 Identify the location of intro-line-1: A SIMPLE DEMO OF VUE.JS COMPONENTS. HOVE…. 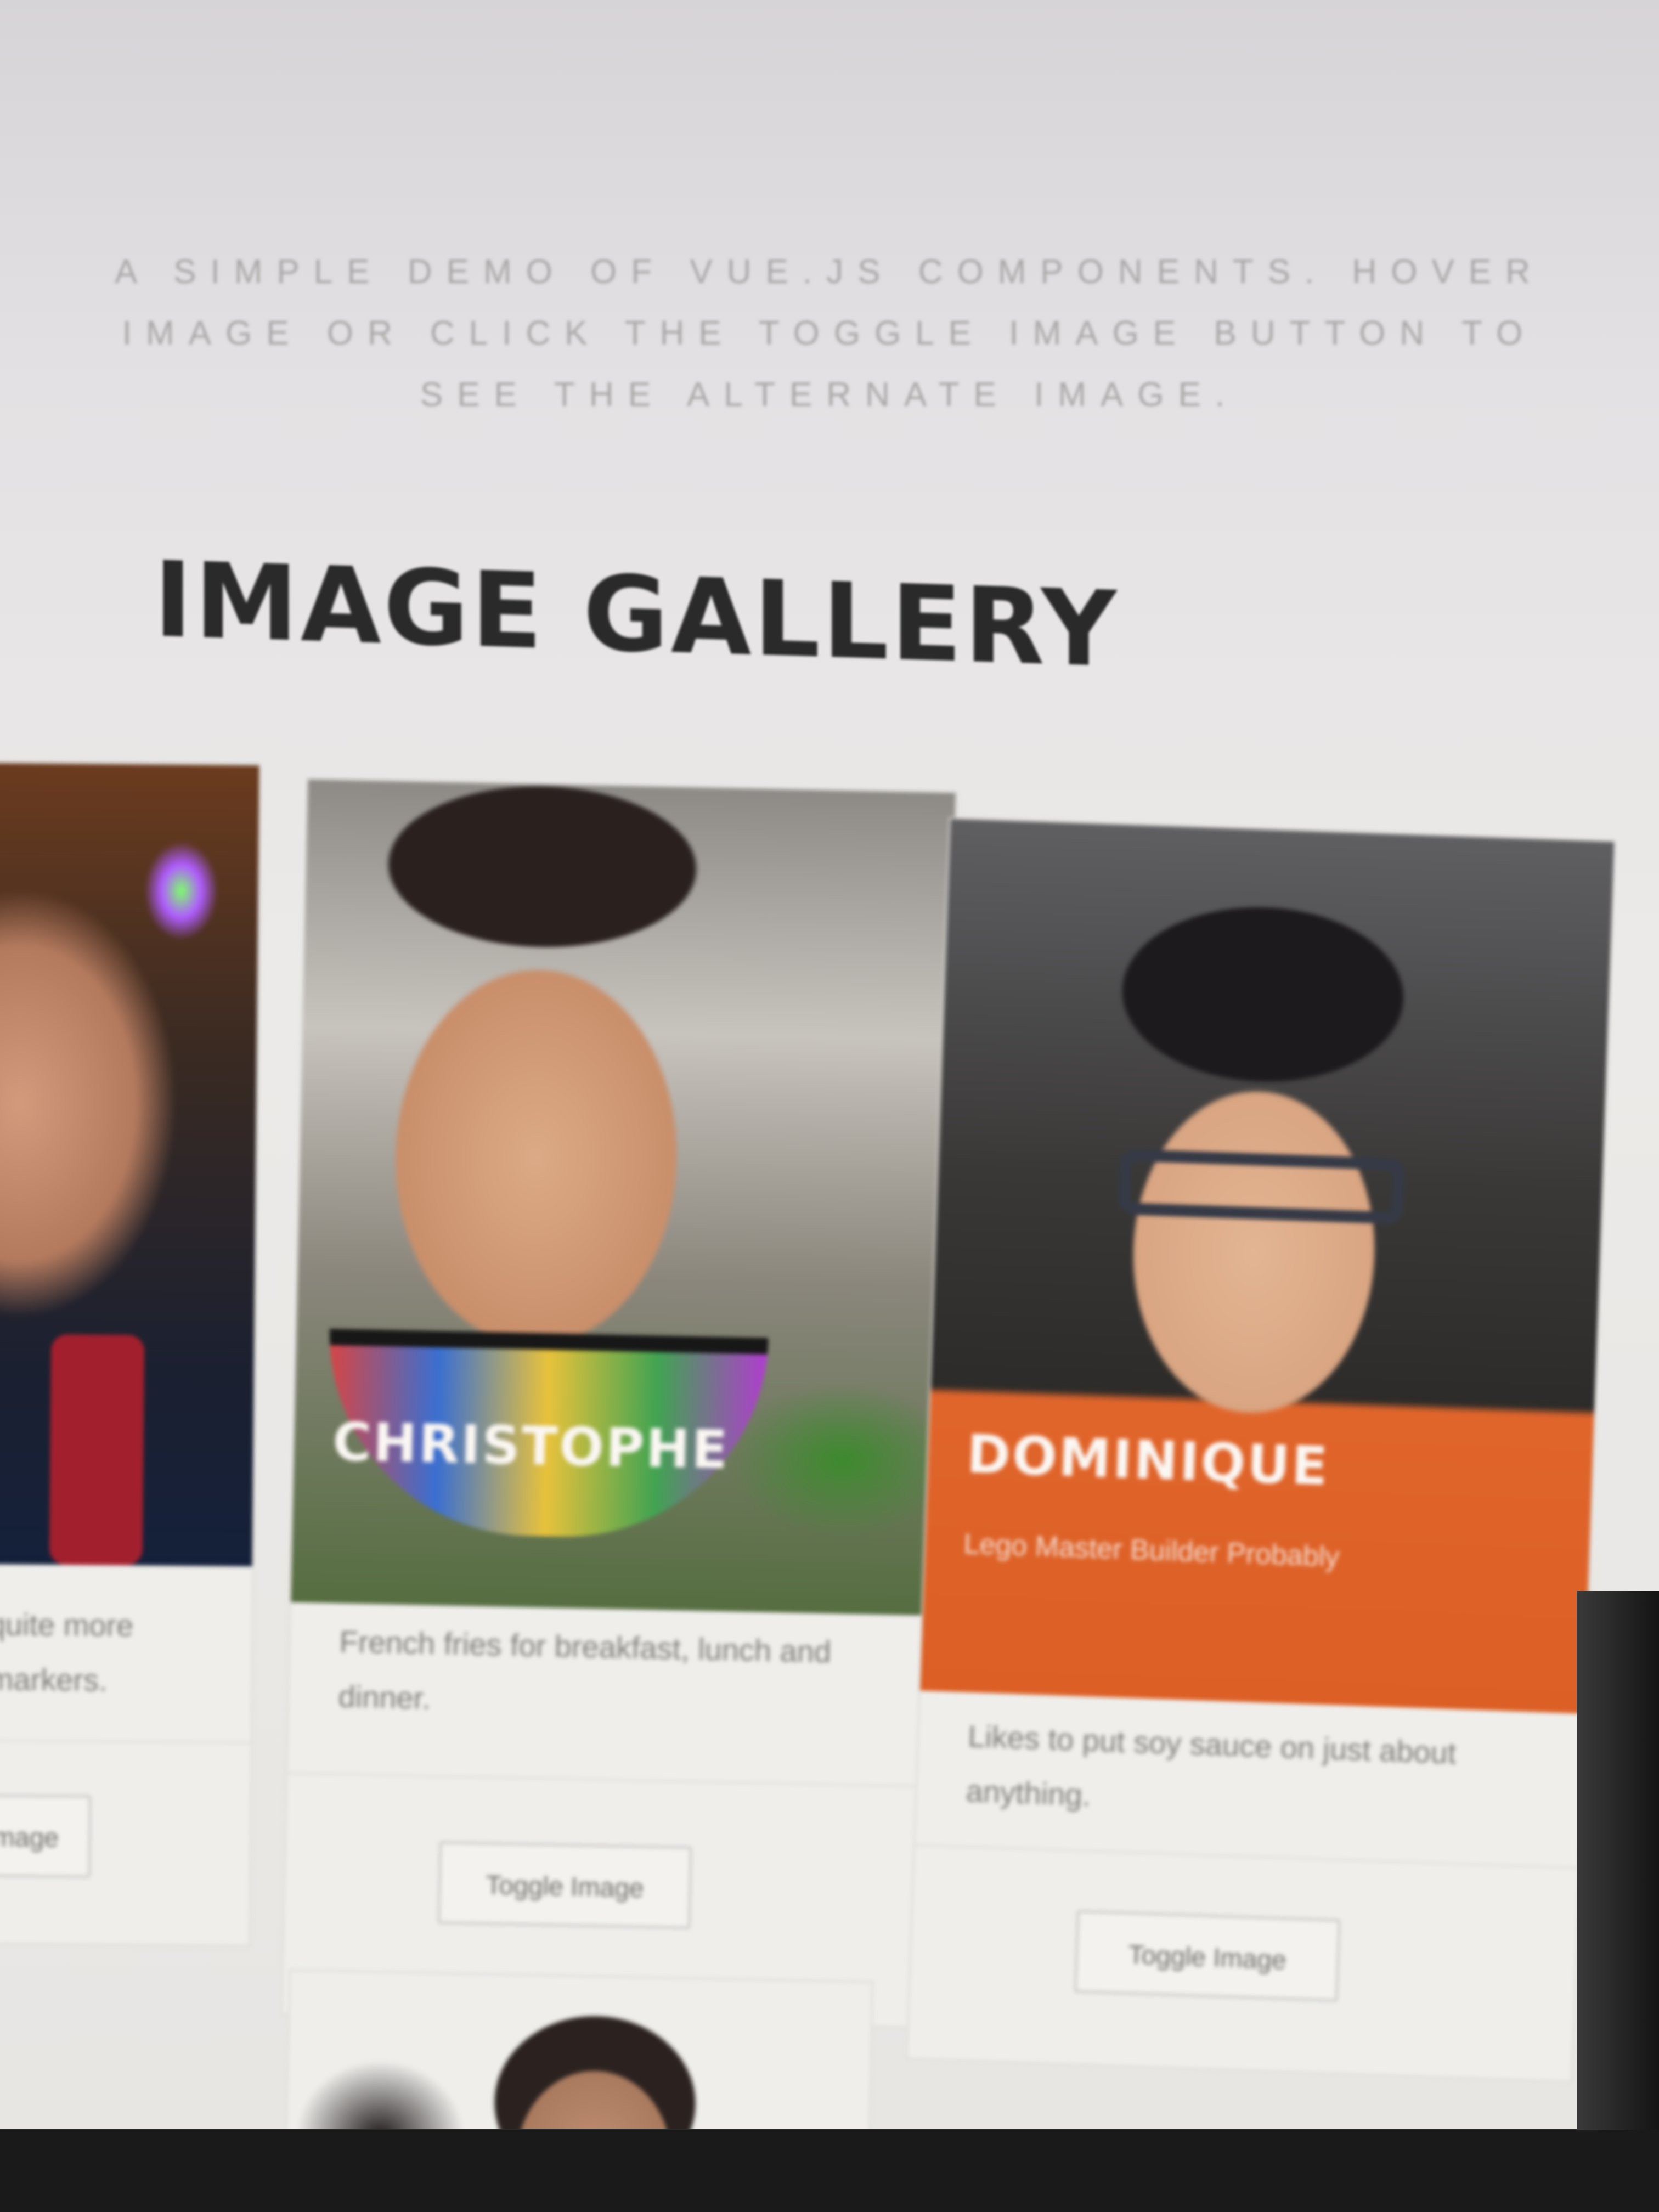
(830, 272).